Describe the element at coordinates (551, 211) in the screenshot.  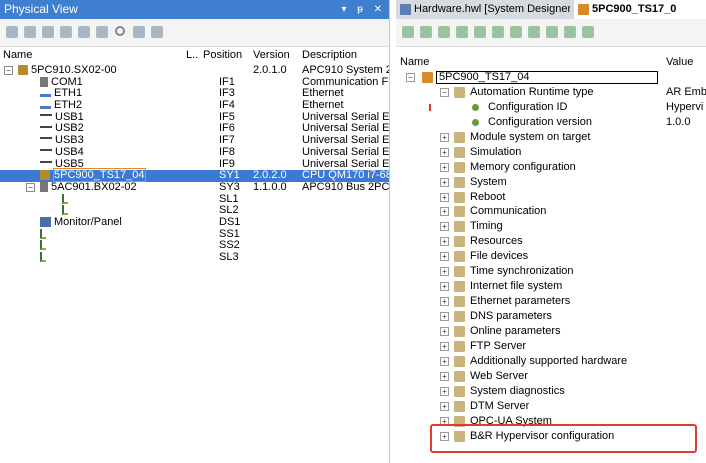
I see `config-row: + Communication` at that location.